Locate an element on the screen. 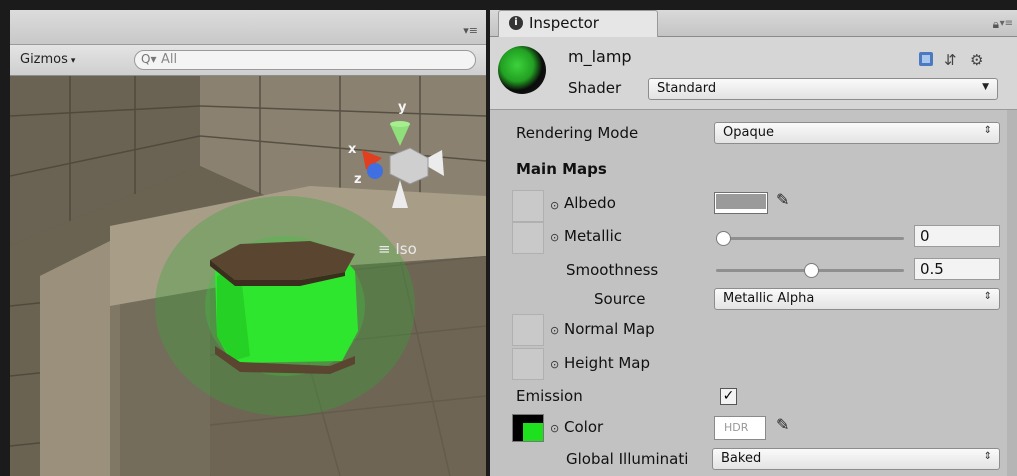 The image size is (1017, 476). tab-inspector: i Inspector is located at coordinates (578, 23).